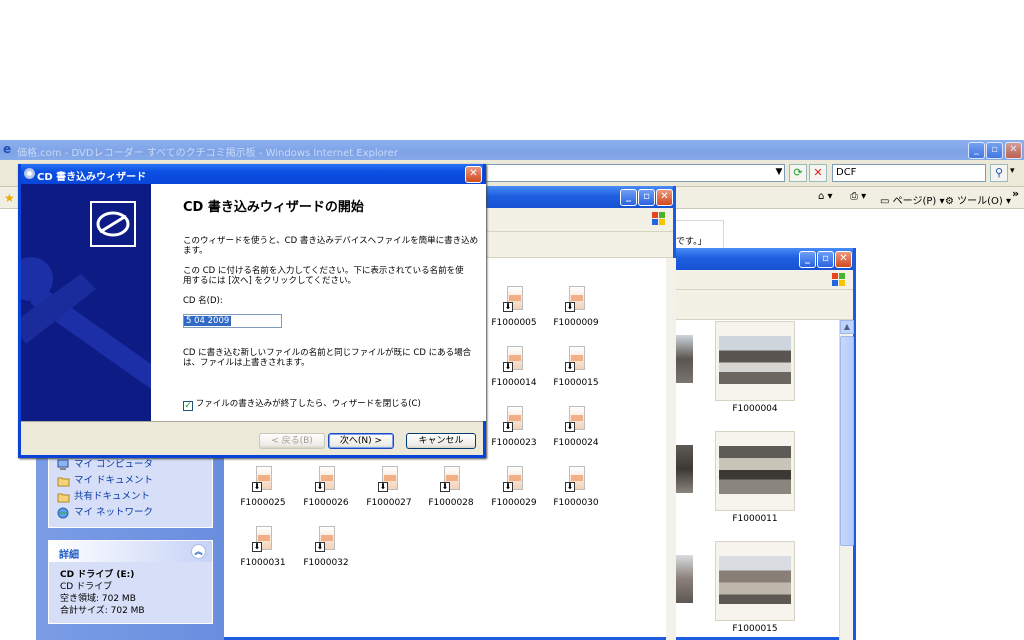  I want to click on file-item: ⬇ F1000009, so click(576, 316).